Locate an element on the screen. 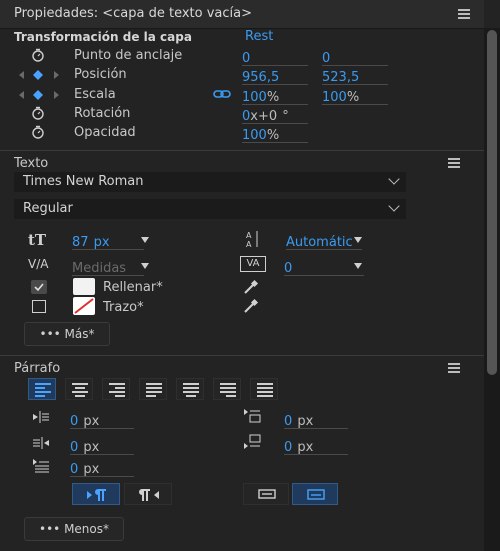 This screenshot has width=500, height=551. justify-left-button is located at coordinates (153, 389).